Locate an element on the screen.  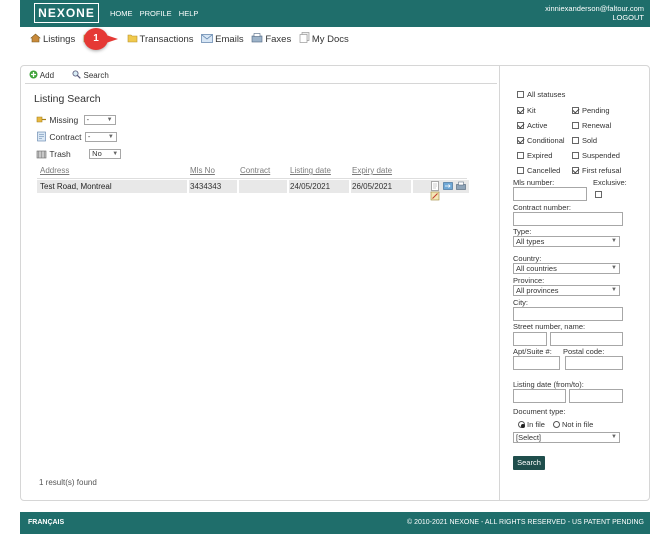
city-label: City: is located at coordinates (520, 302).